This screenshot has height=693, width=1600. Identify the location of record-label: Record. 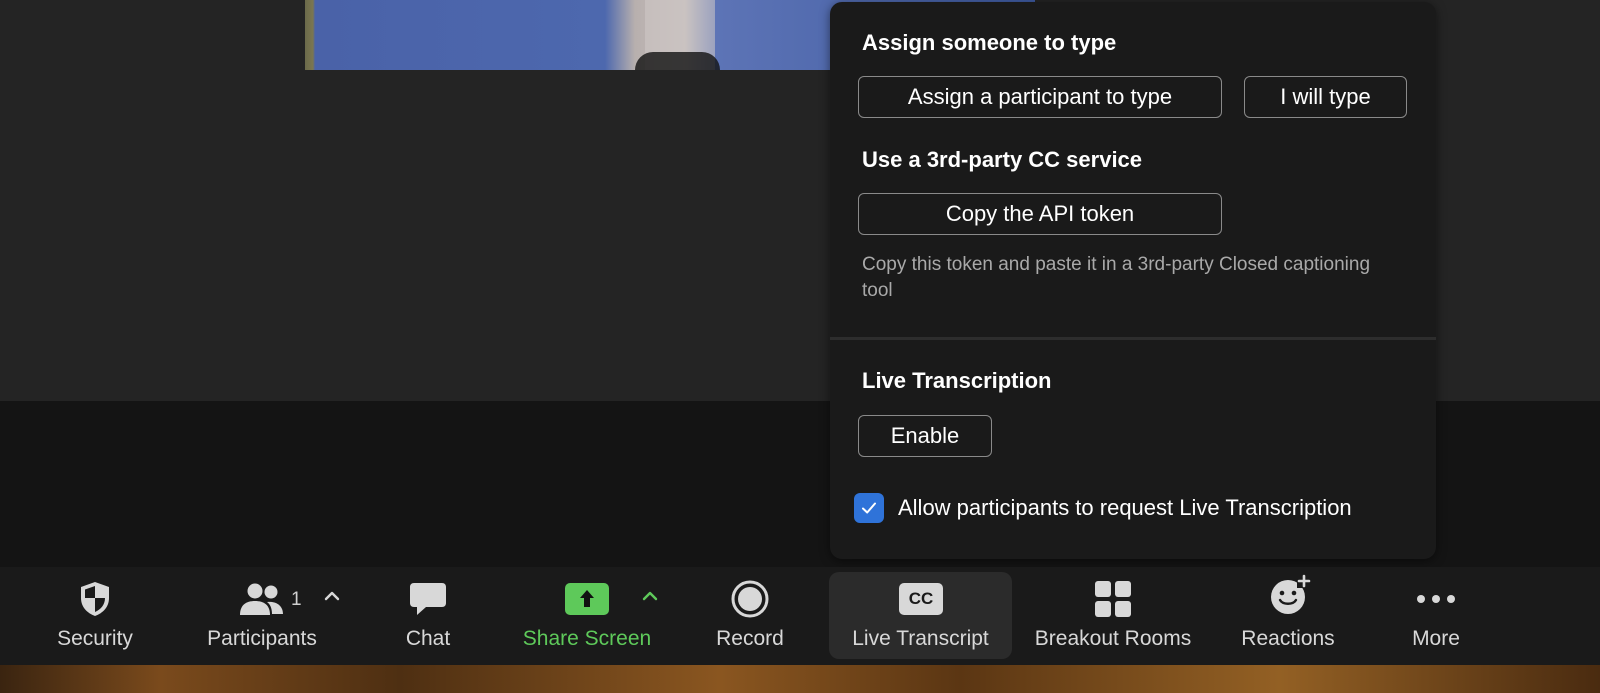
(750, 638).